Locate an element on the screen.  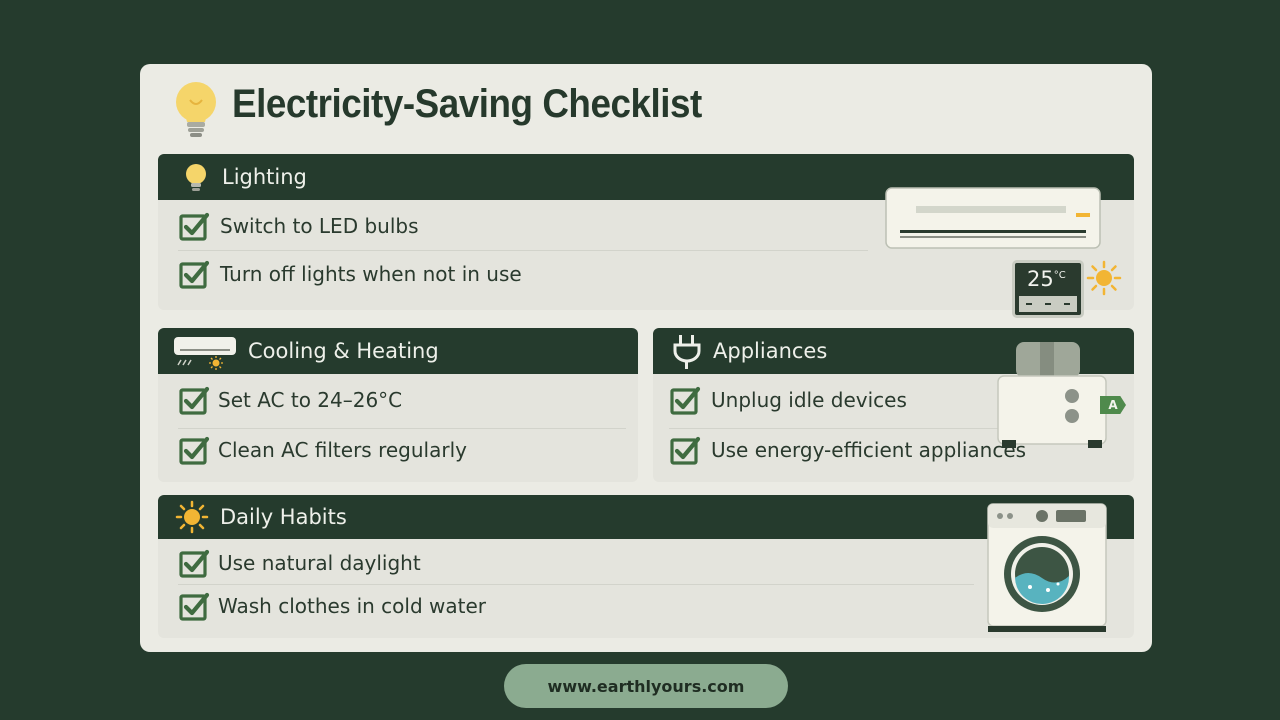
item-label: Use natural daylight is located at coordinates (319, 563).